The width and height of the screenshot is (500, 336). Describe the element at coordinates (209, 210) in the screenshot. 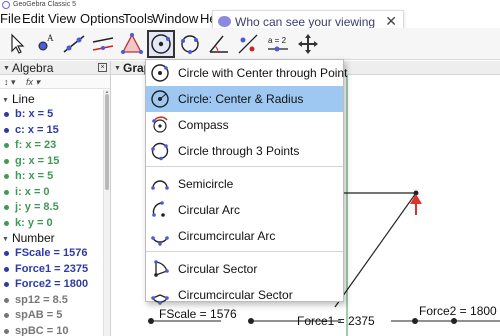

I see `menu-item-label: Circular Arc` at that location.